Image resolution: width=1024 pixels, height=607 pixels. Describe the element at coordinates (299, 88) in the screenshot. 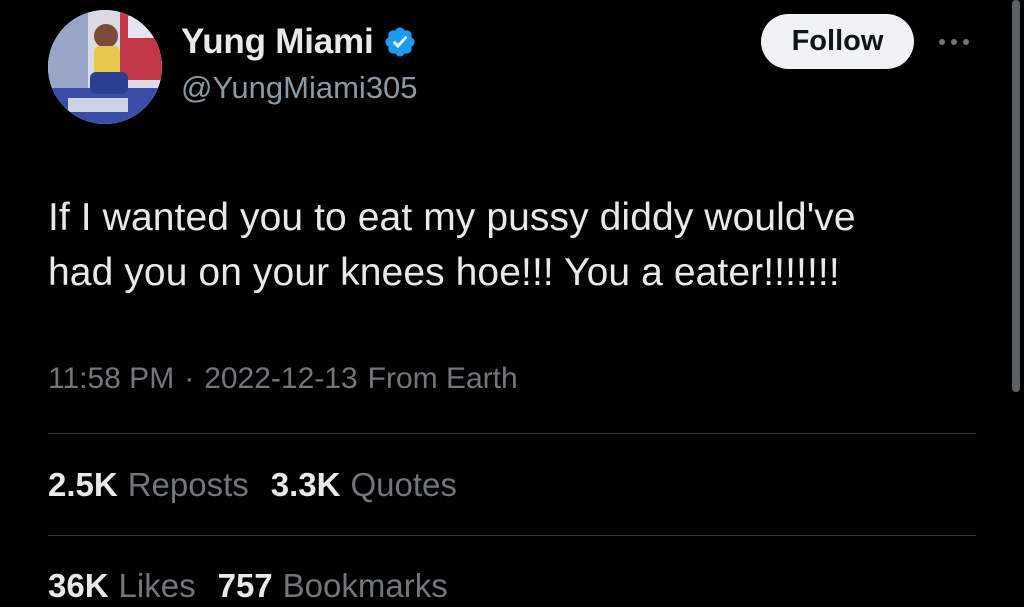

I see `author-handle: @YungMiami305` at that location.